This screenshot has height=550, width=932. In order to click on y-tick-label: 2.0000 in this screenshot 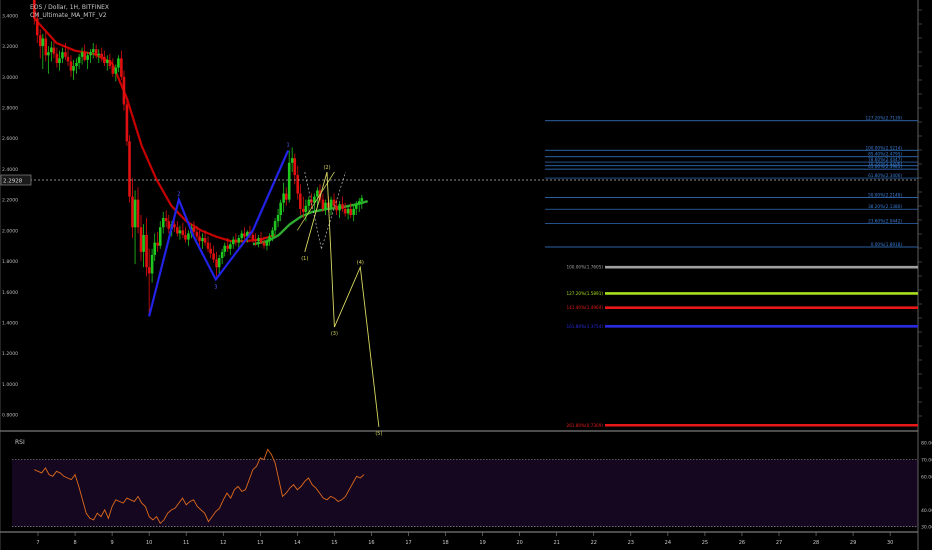, I will do `click(10, 231)`.